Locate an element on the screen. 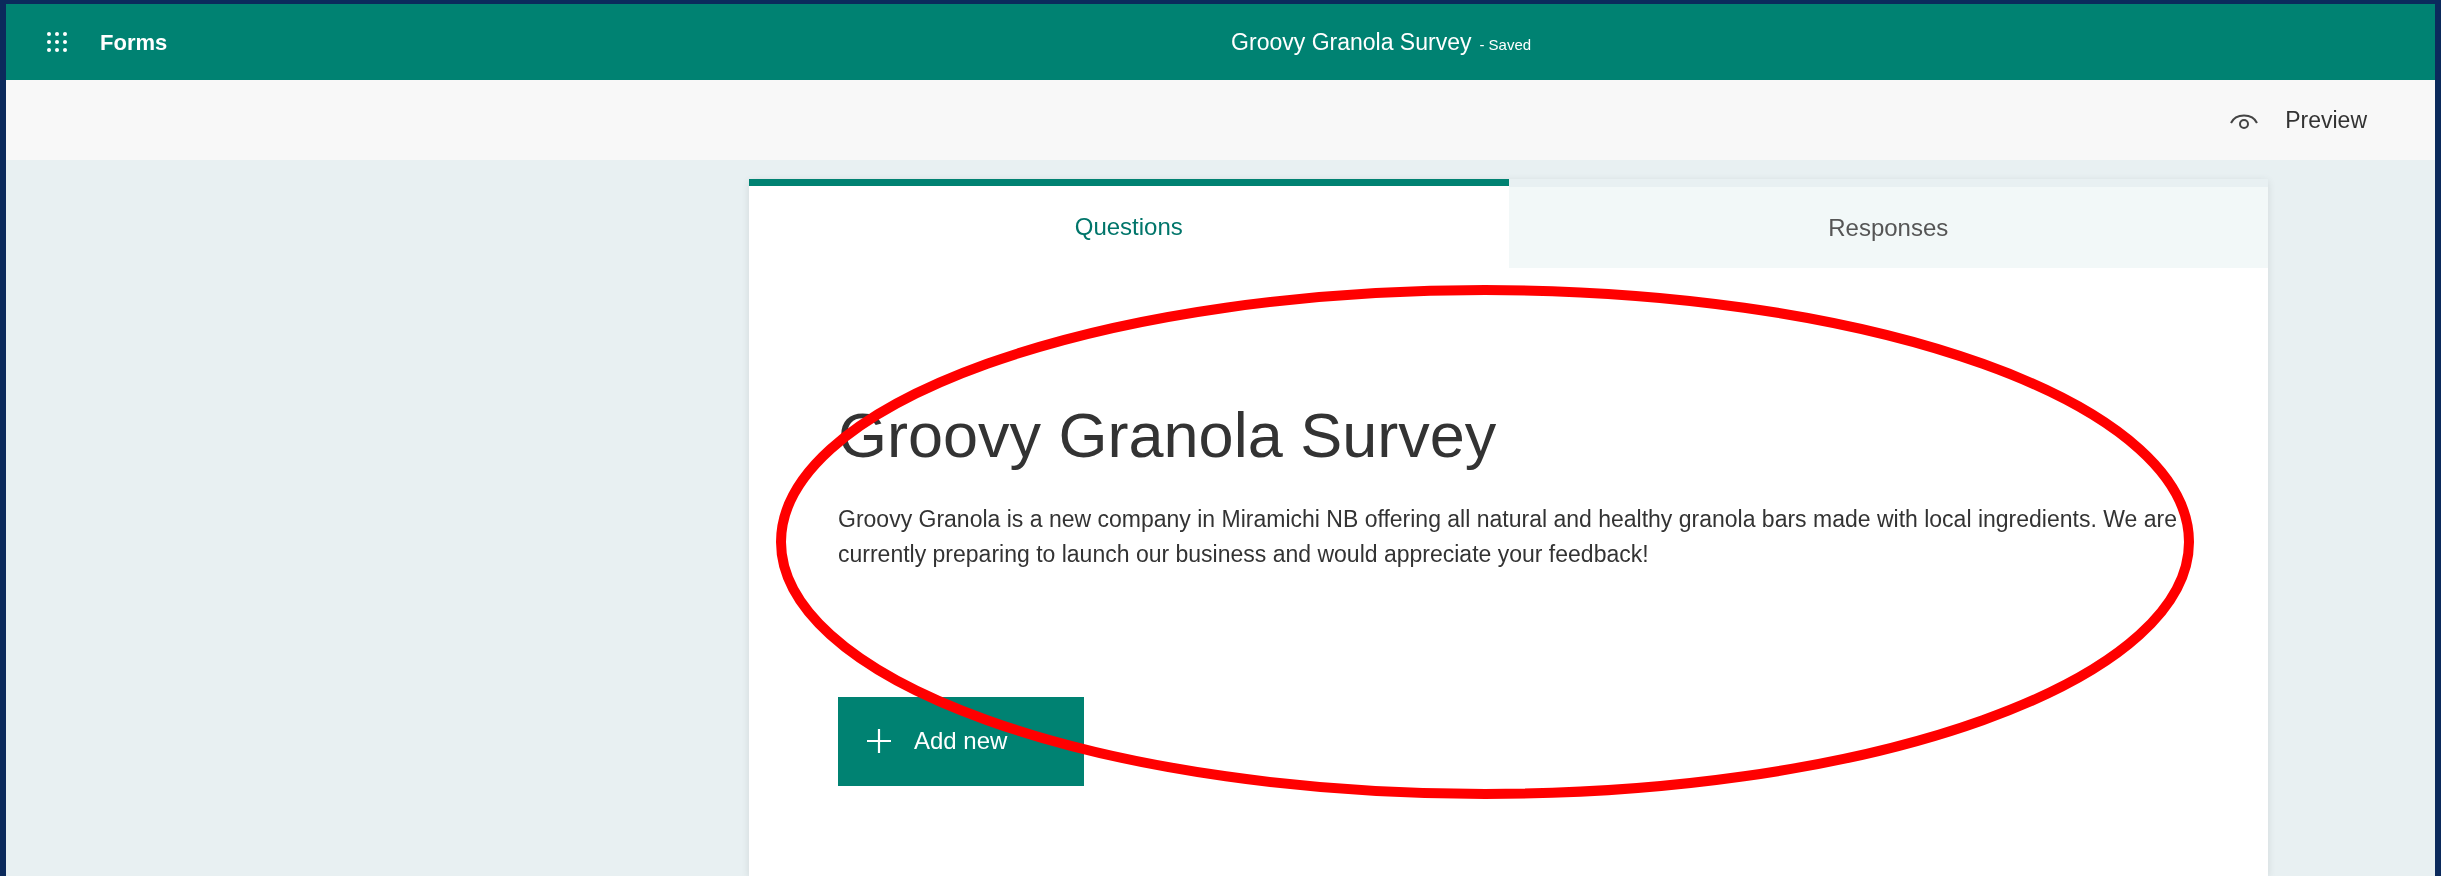  tab: Responses is located at coordinates (1888, 227).